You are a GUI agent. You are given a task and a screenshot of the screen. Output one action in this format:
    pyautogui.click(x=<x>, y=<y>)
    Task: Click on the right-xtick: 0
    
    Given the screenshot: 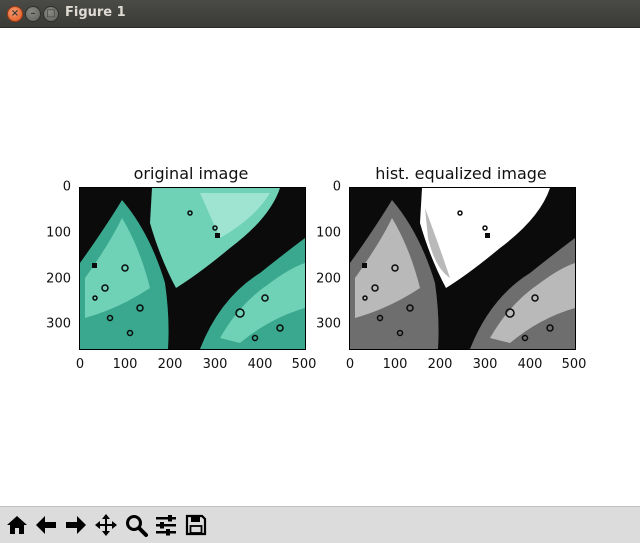 What is the action you would take?
    pyautogui.click(x=350, y=364)
    